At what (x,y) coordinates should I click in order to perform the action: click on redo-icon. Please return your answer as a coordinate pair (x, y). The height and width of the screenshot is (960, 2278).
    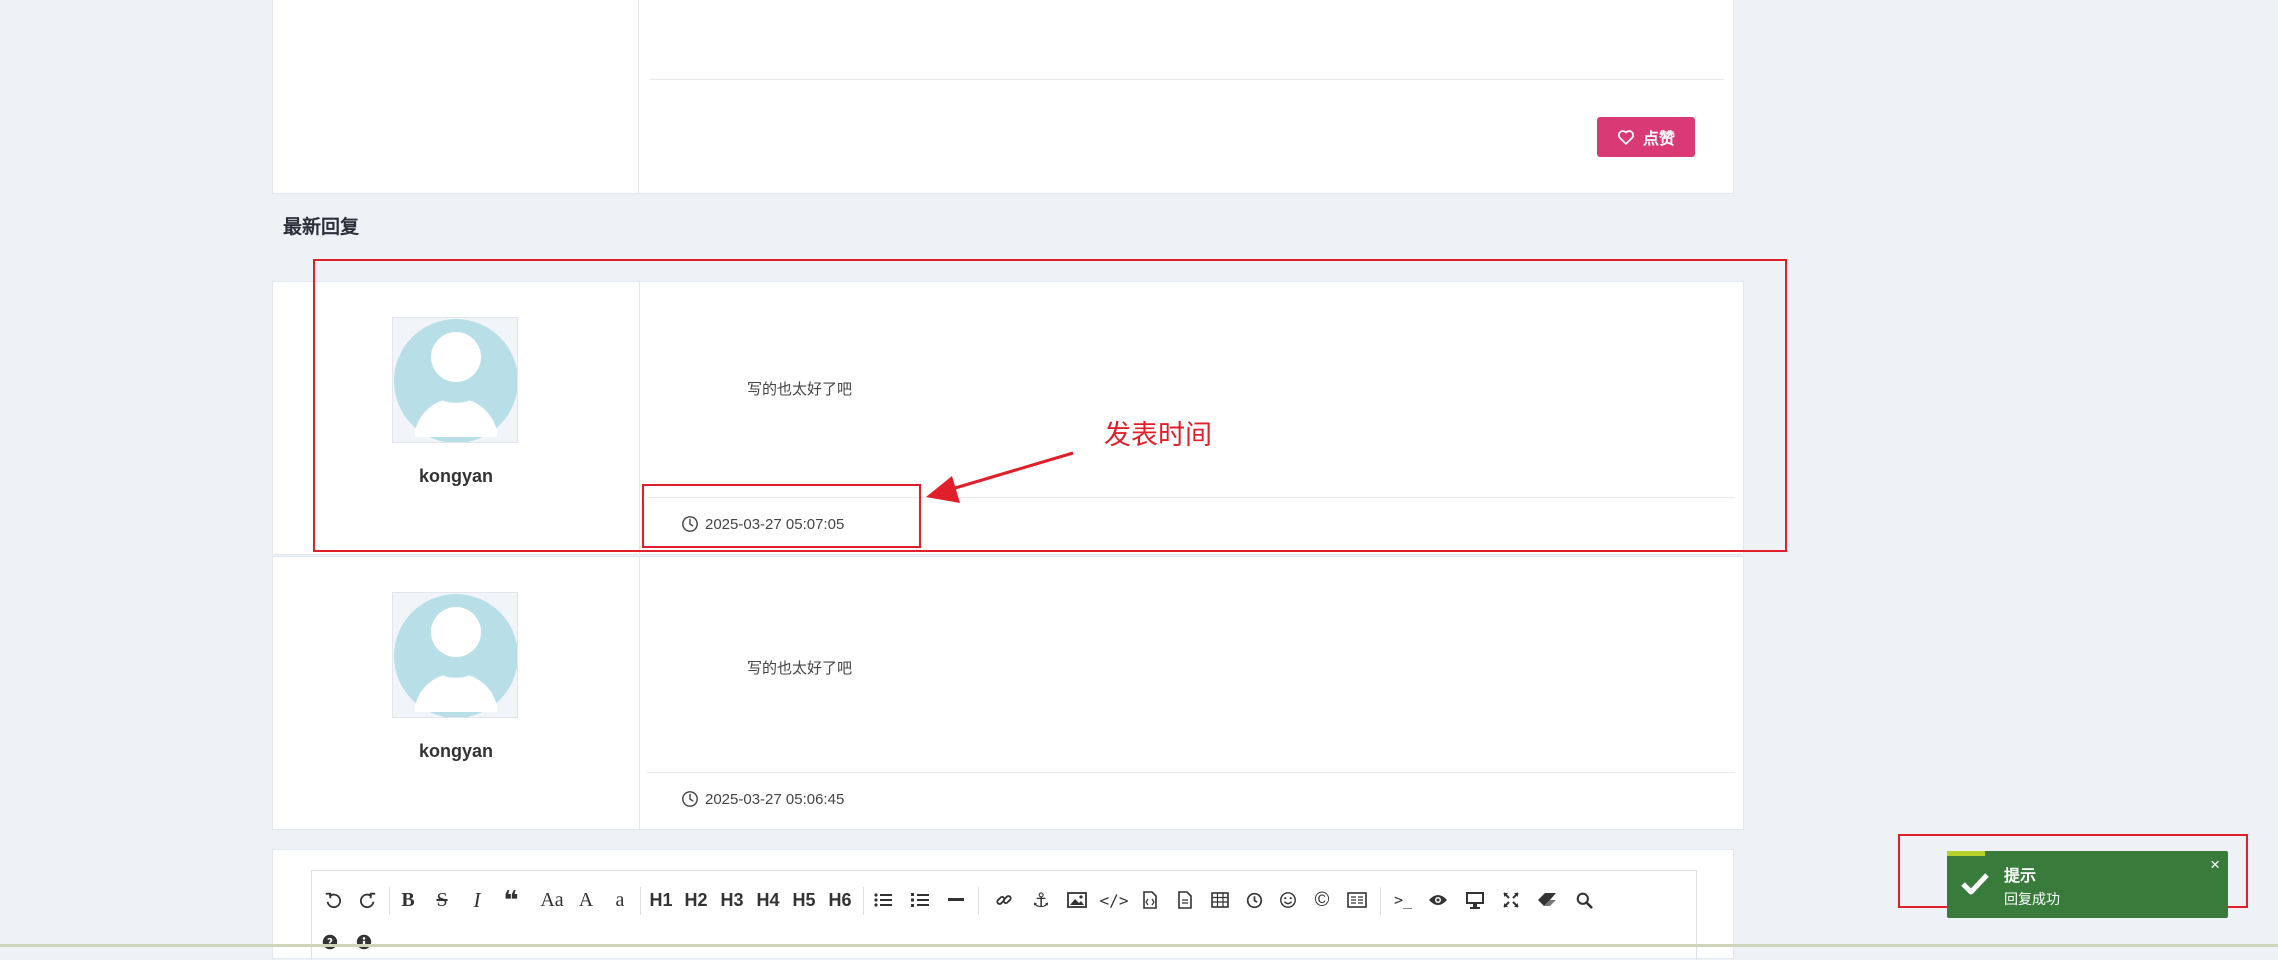
    Looking at the image, I should click on (368, 900).